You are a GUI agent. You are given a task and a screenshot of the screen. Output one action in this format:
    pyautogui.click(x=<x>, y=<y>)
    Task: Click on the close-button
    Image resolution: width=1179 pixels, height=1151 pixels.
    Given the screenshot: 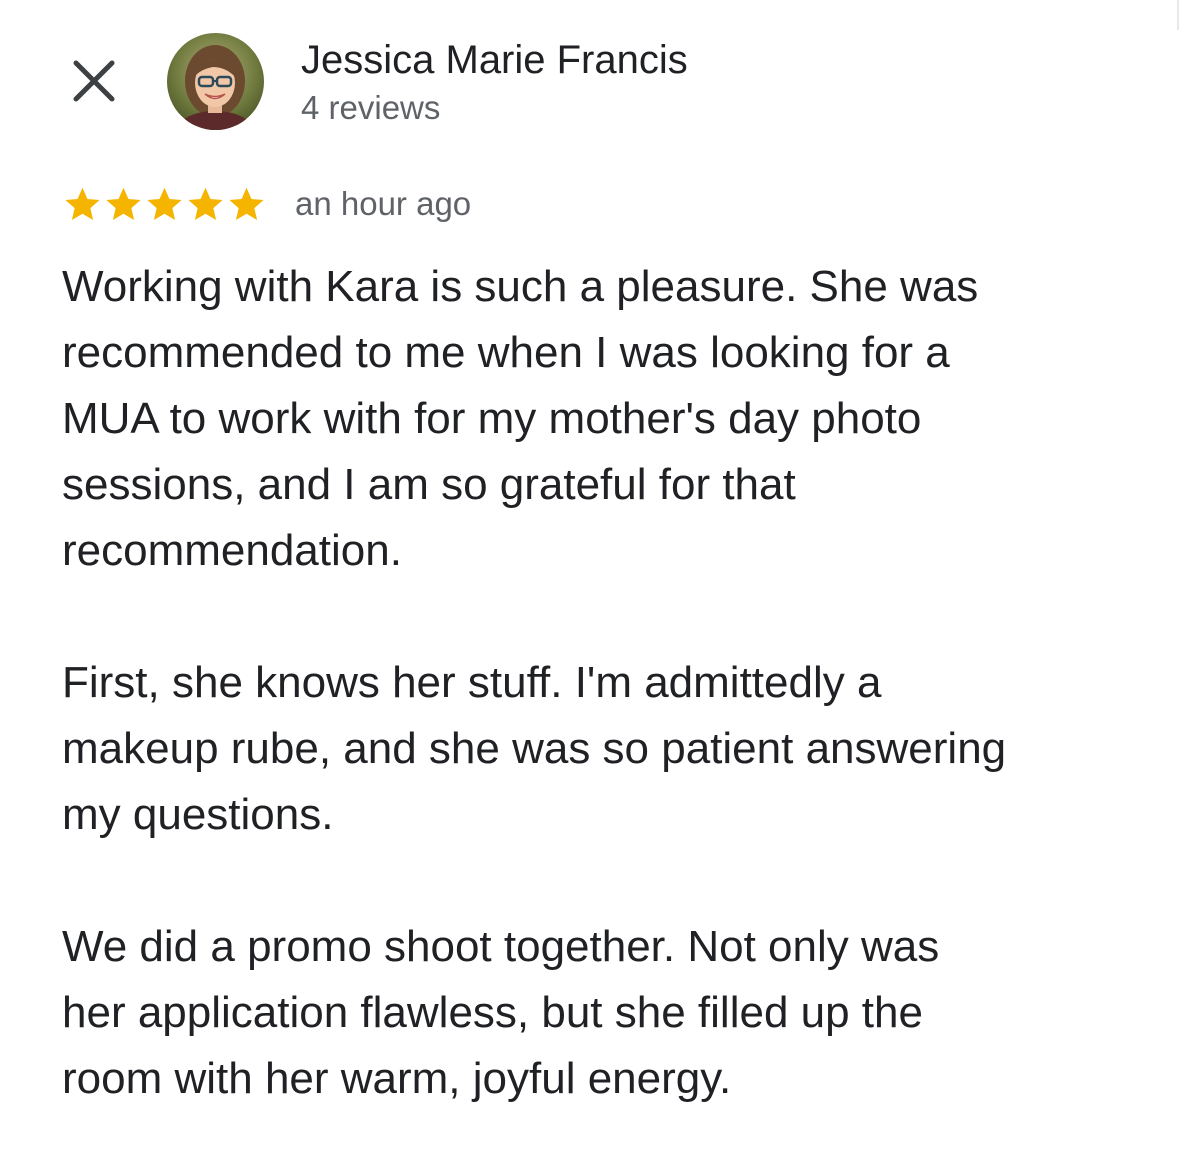 What is the action you would take?
    pyautogui.click(x=94, y=81)
    